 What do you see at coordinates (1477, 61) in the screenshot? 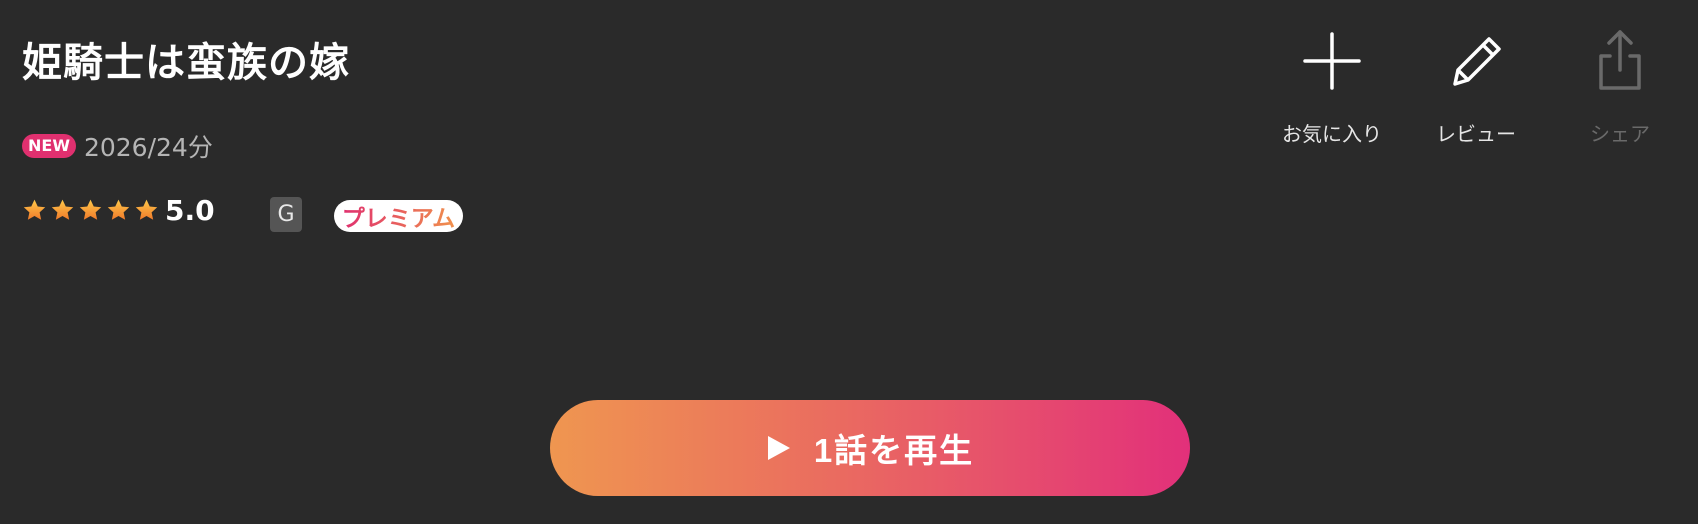
I see `pencil-icon` at bounding box center [1477, 61].